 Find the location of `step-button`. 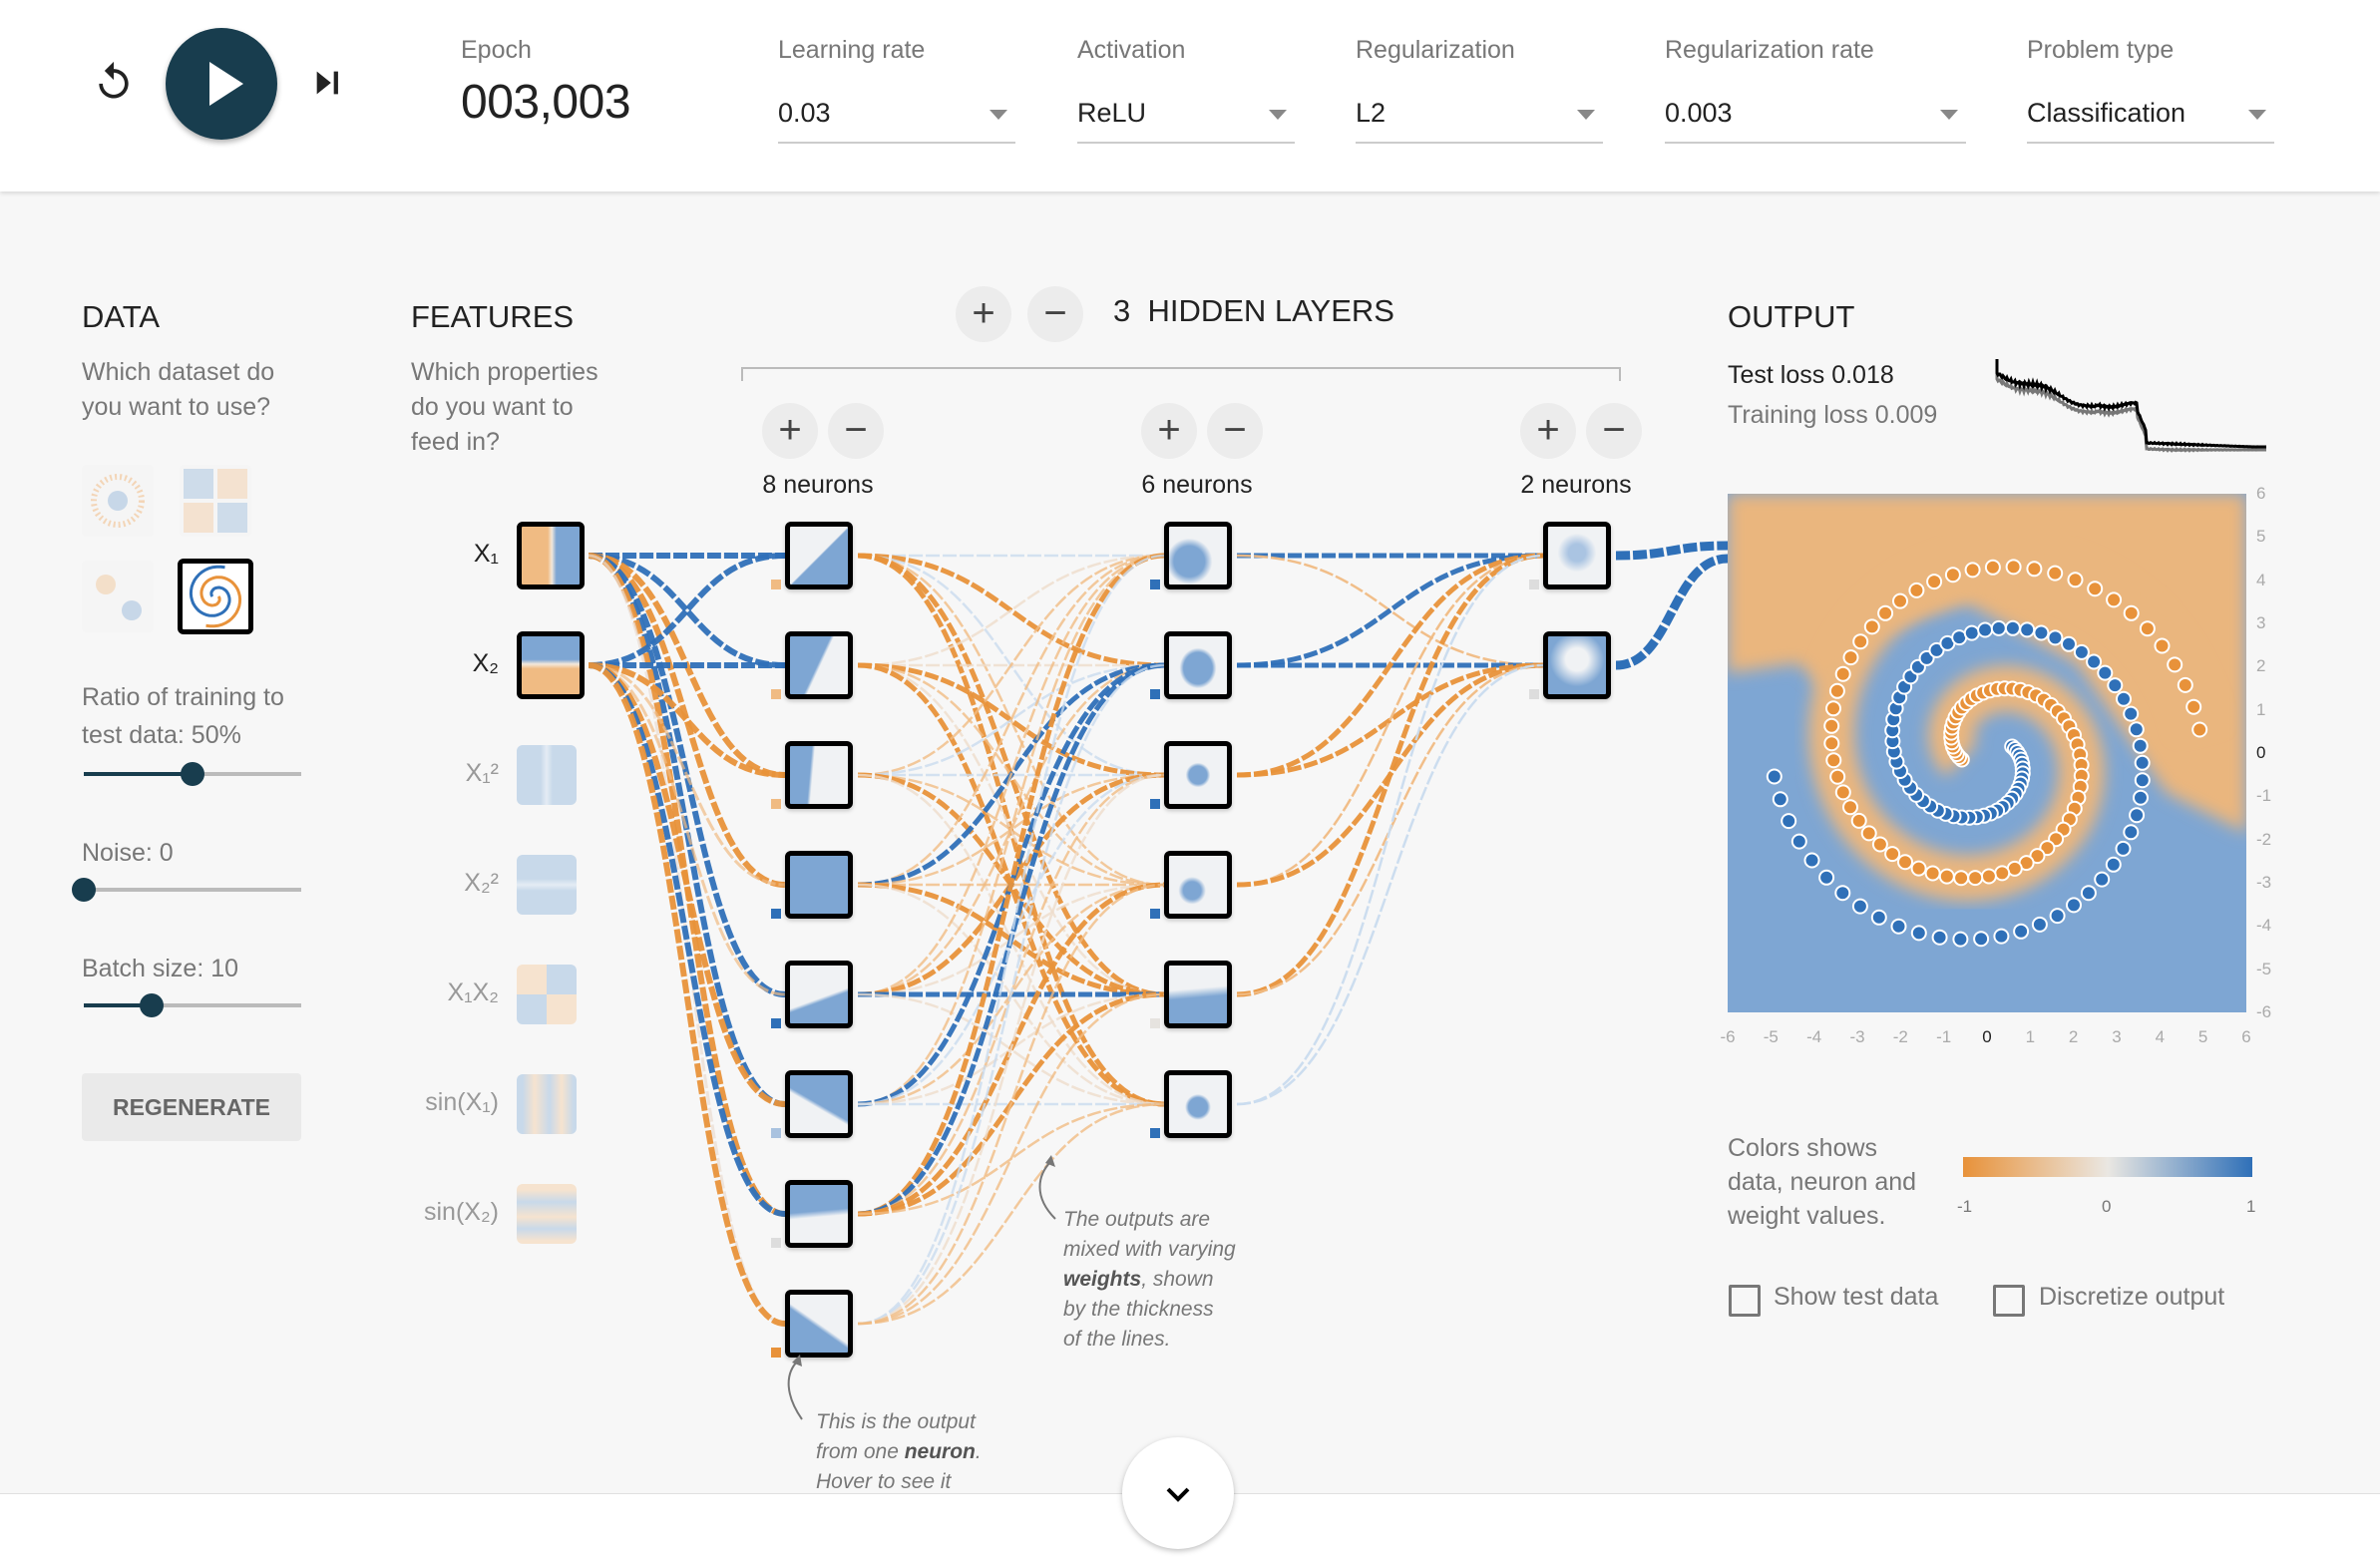

step-button is located at coordinates (328, 83).